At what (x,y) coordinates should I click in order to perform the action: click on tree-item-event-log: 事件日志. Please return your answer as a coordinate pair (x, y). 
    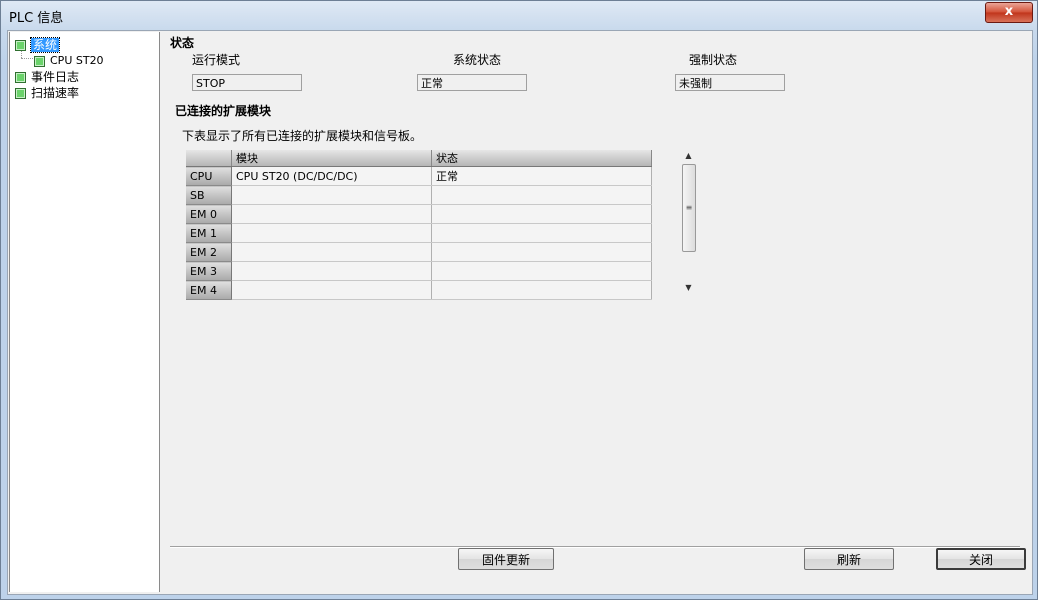
    Looking at the image, I should click on (47, 77).